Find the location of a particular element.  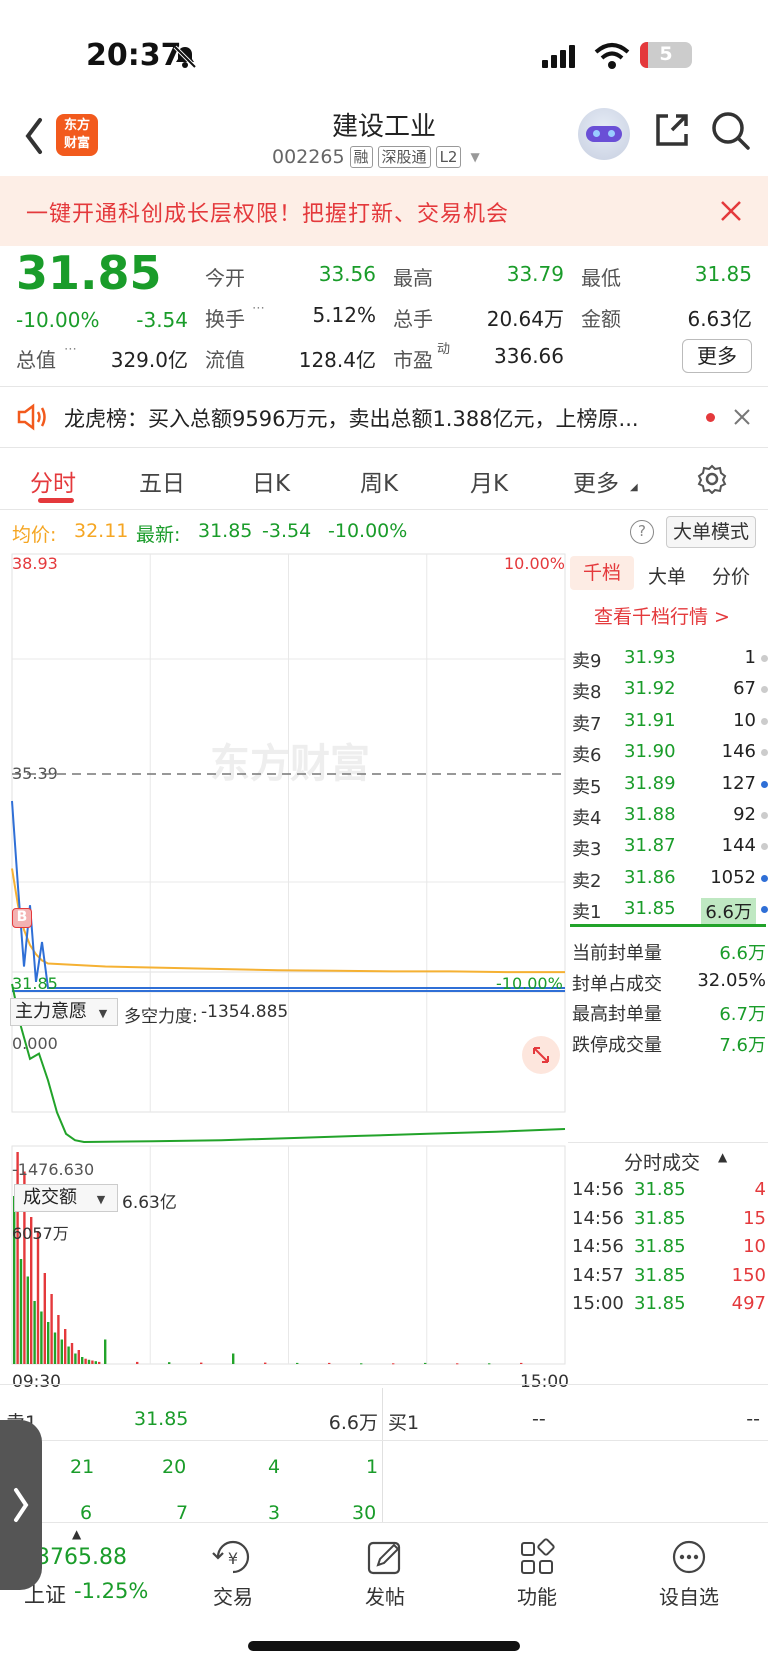

nav-add-watchlist: 设自选 is located at coordinates (689, 1573).